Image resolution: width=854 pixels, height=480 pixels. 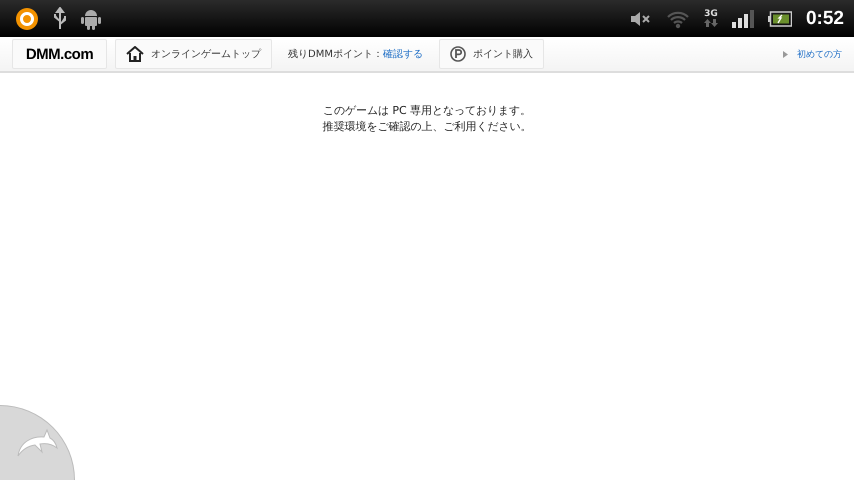 I want to click on signal-strength-icon, so click(x=743, y=19).